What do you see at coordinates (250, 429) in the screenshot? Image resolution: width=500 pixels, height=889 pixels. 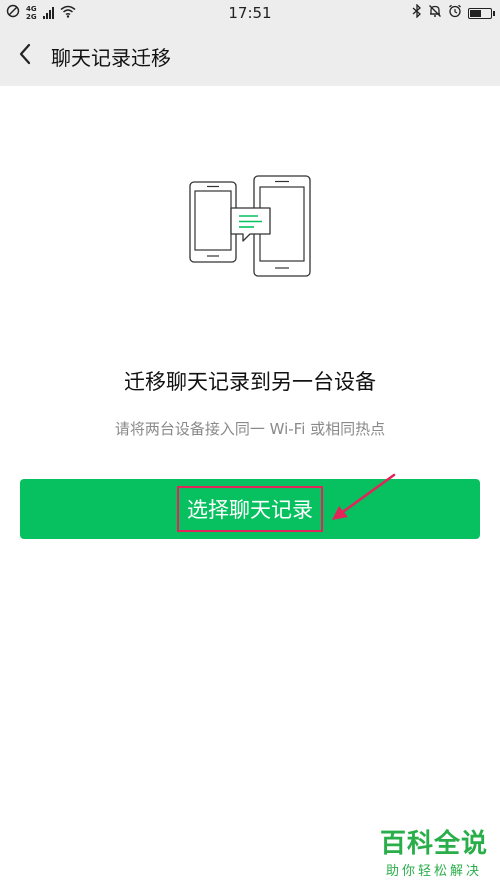 I see `subtitle-text: 请将两台设备接入同一 Wi-Fi 或相同热点` at bounding box center [250, 429].